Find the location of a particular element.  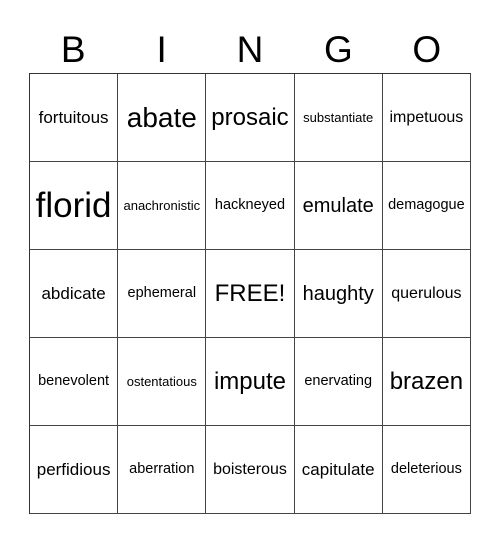

bingo-cell: benevolent is located at coordinates (74, 382).